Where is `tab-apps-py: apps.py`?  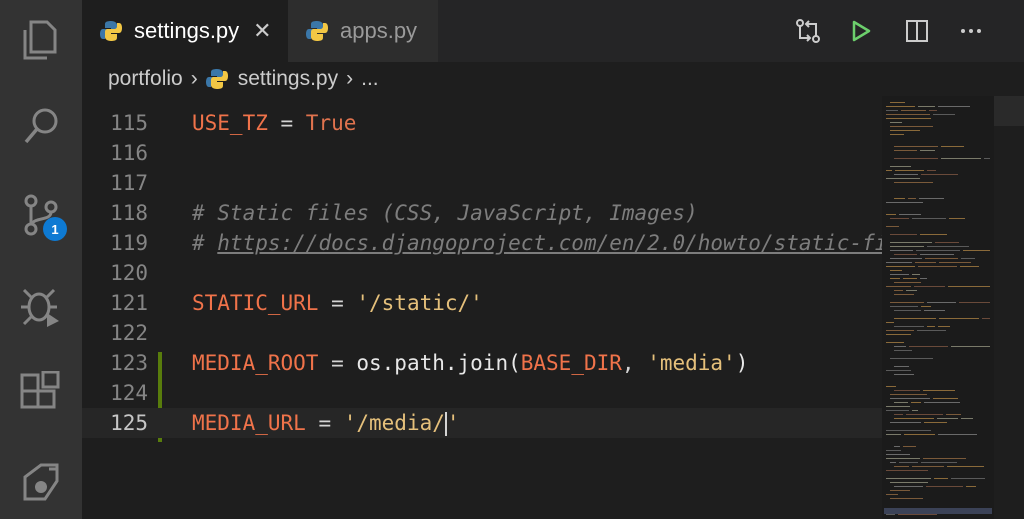
tab-apps-py: apps.py is located at coordinates (363, 31).